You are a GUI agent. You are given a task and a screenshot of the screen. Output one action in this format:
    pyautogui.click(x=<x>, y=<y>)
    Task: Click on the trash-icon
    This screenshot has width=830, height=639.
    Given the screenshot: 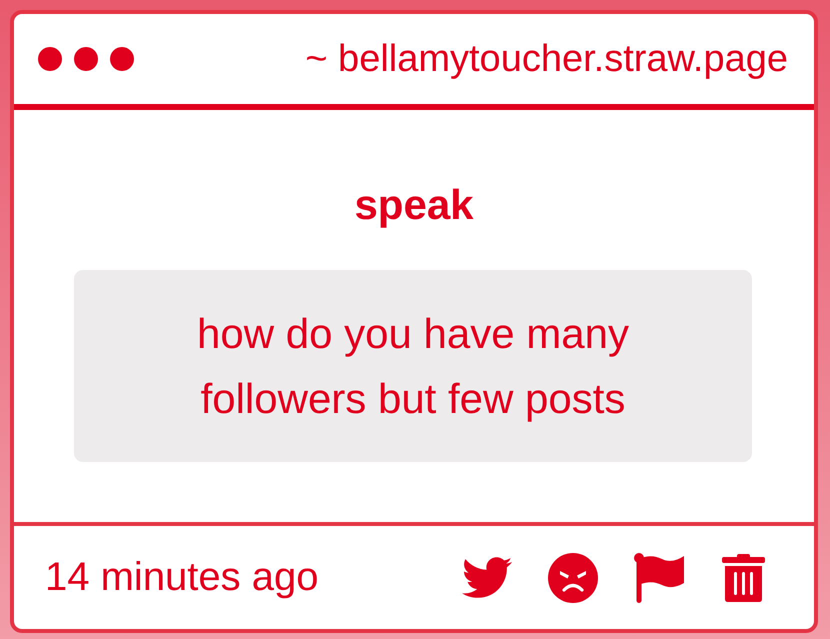 What is the action you would take?
    pyautogui.click(x=743, y=578)
    